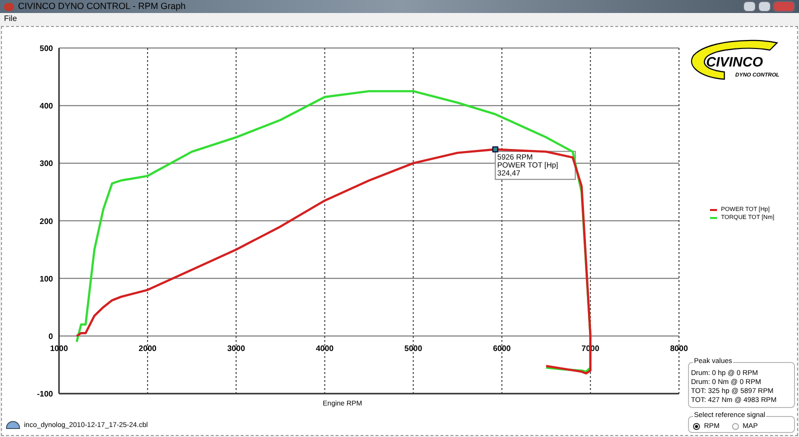  Describe the element at coordinates (13, 425) in the screenshot. I see `file-icon` at that location.